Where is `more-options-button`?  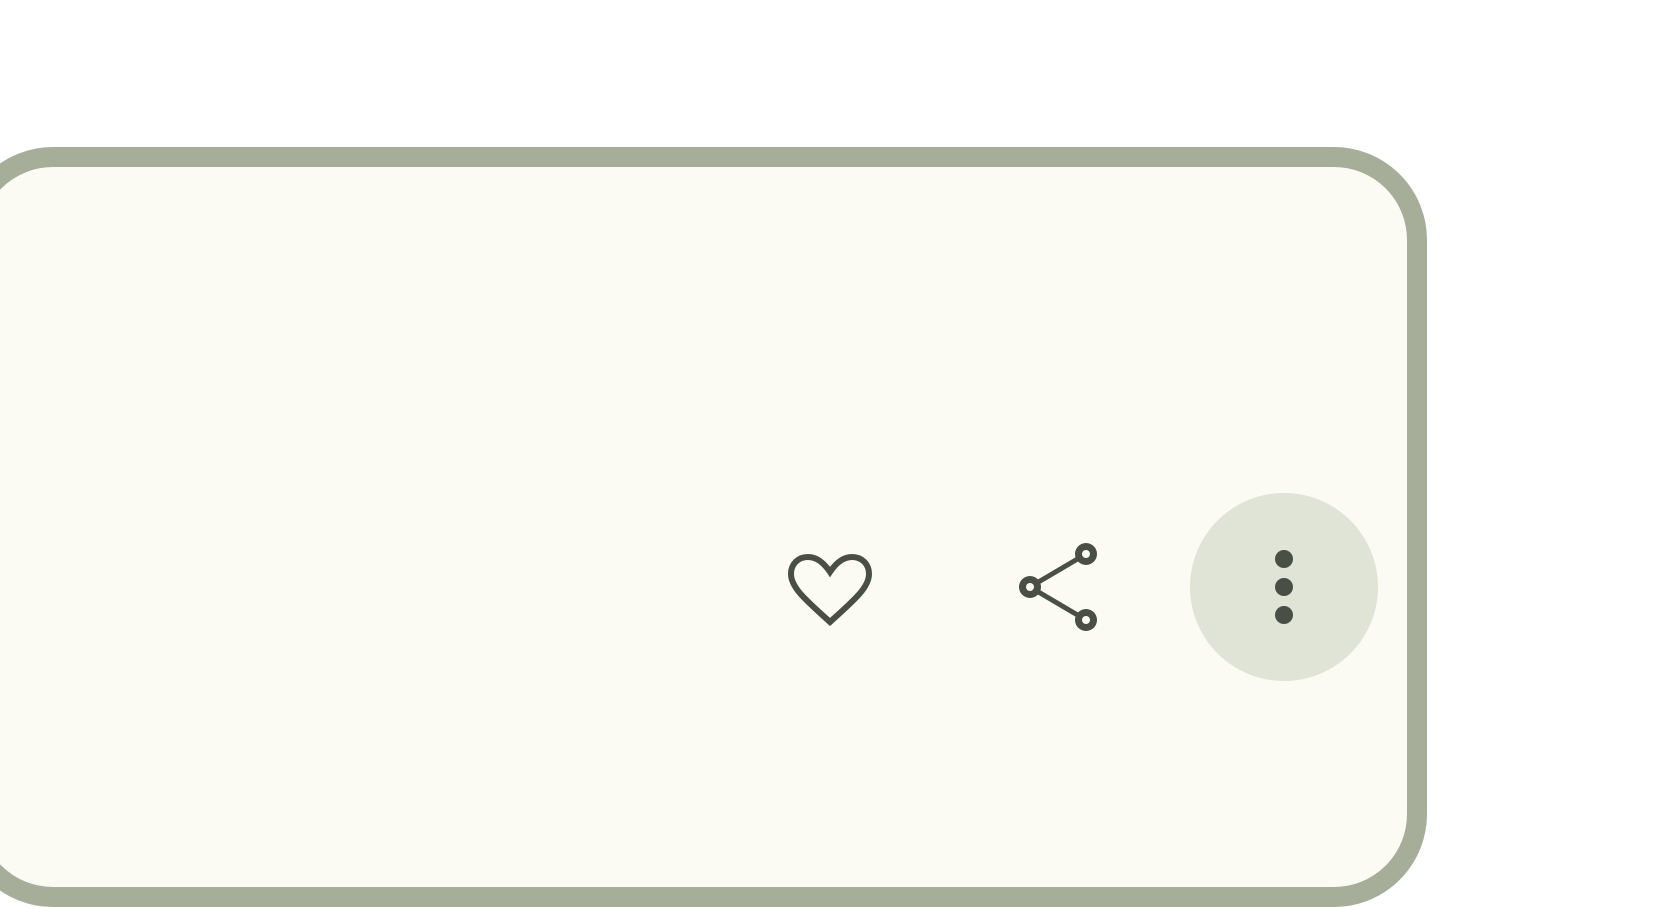 more-options-button is located at coordinates (1284, 587).